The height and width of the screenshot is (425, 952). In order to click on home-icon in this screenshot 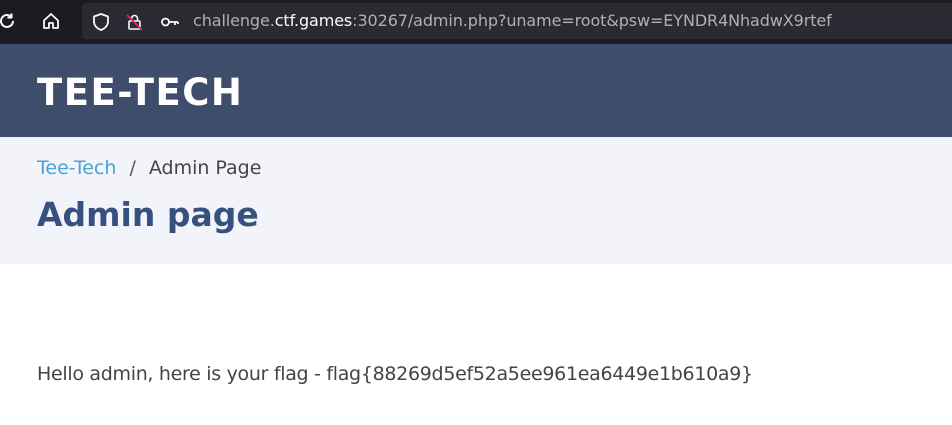, I will do `click(51, 21)`.